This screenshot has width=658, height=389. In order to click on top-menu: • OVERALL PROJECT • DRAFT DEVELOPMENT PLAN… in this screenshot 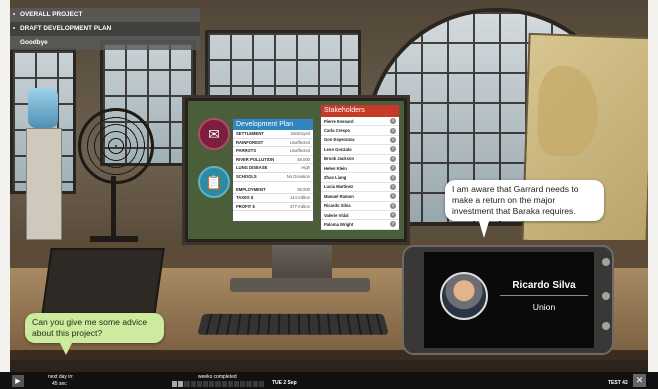, I will do `click(105, 29)`.